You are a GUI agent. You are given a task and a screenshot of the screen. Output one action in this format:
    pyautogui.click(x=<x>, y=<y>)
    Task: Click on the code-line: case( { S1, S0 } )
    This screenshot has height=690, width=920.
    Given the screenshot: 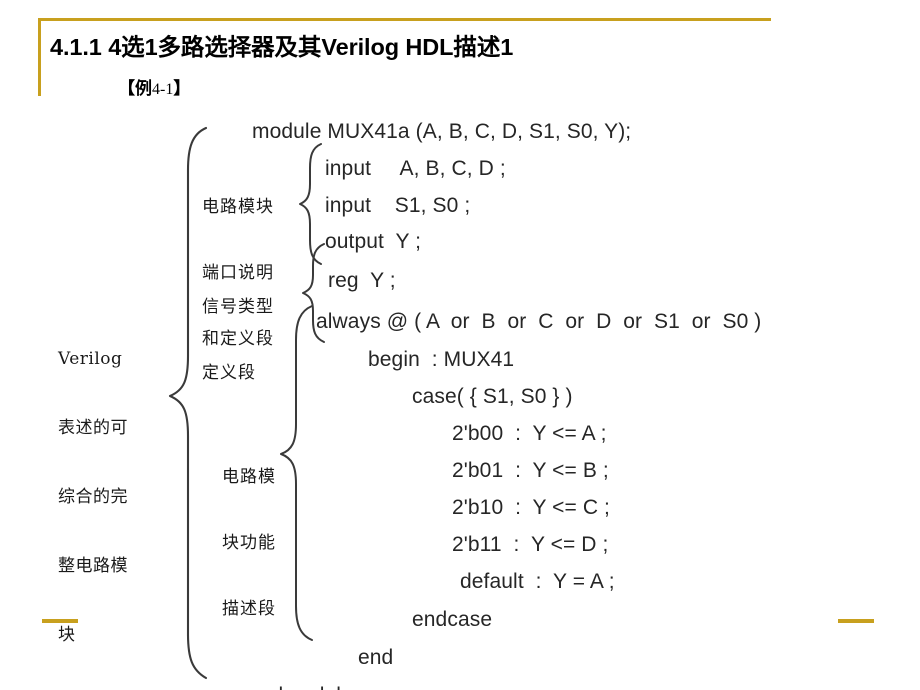 What is the action you would take?
    pyautogui.click(x=492, y=396)
    